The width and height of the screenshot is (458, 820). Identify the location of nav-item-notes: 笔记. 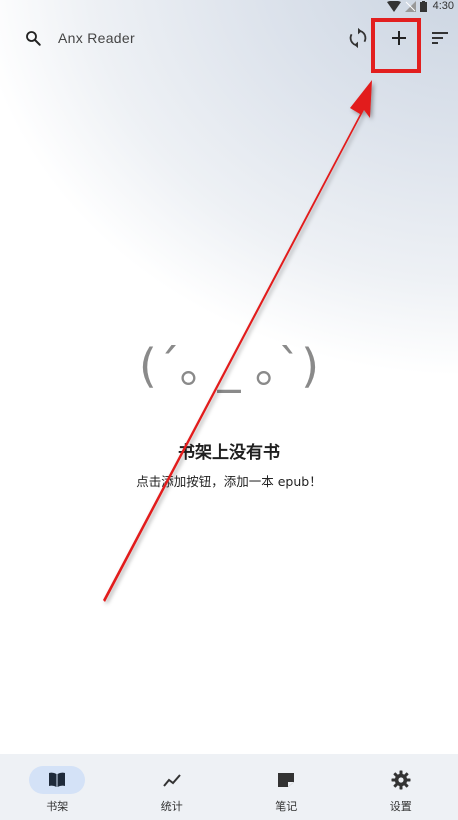
(286, 787).